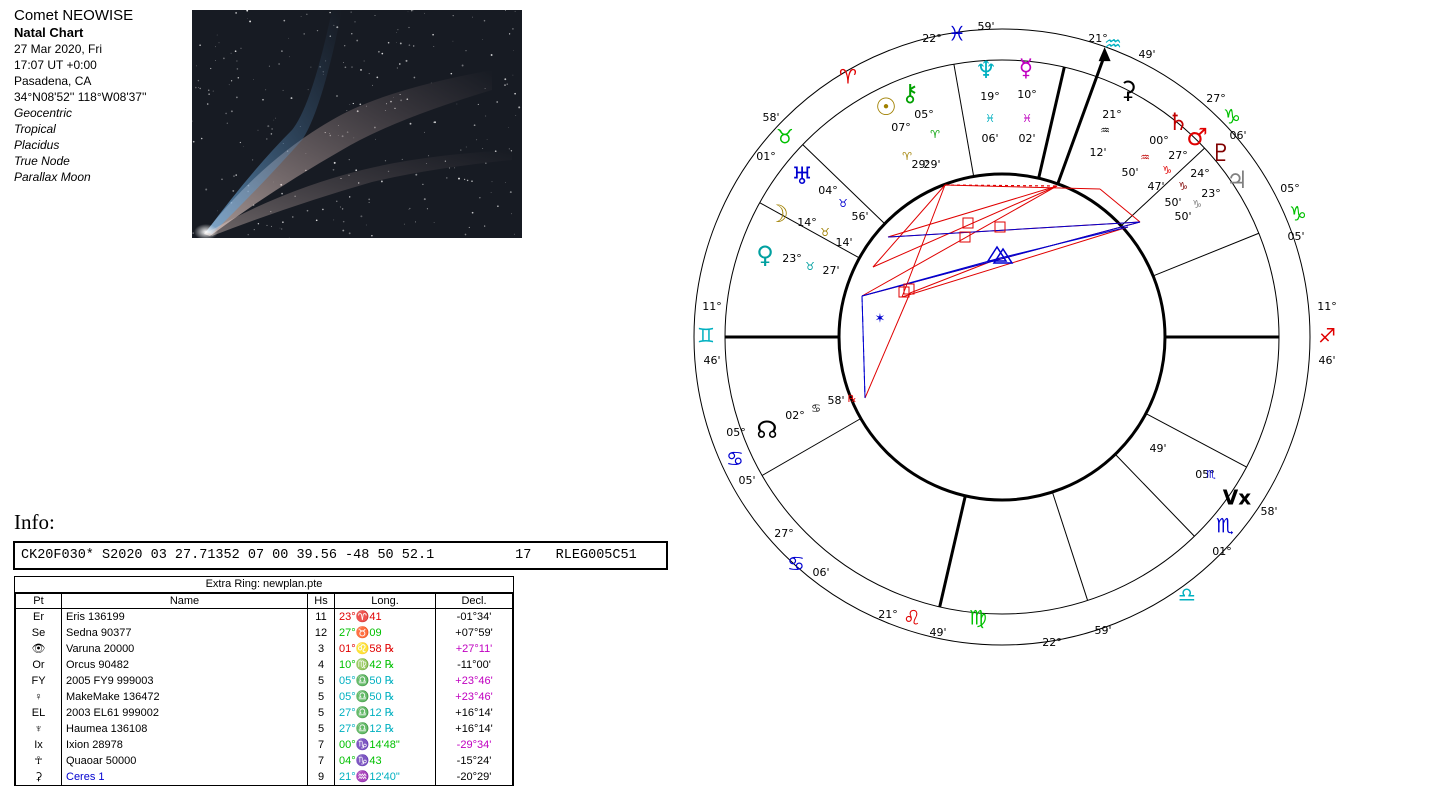  What do you see at coordinates (184, 729) in the screenshot?
I see `point-name: Haumea 136108` at bounding box center [184, 729].